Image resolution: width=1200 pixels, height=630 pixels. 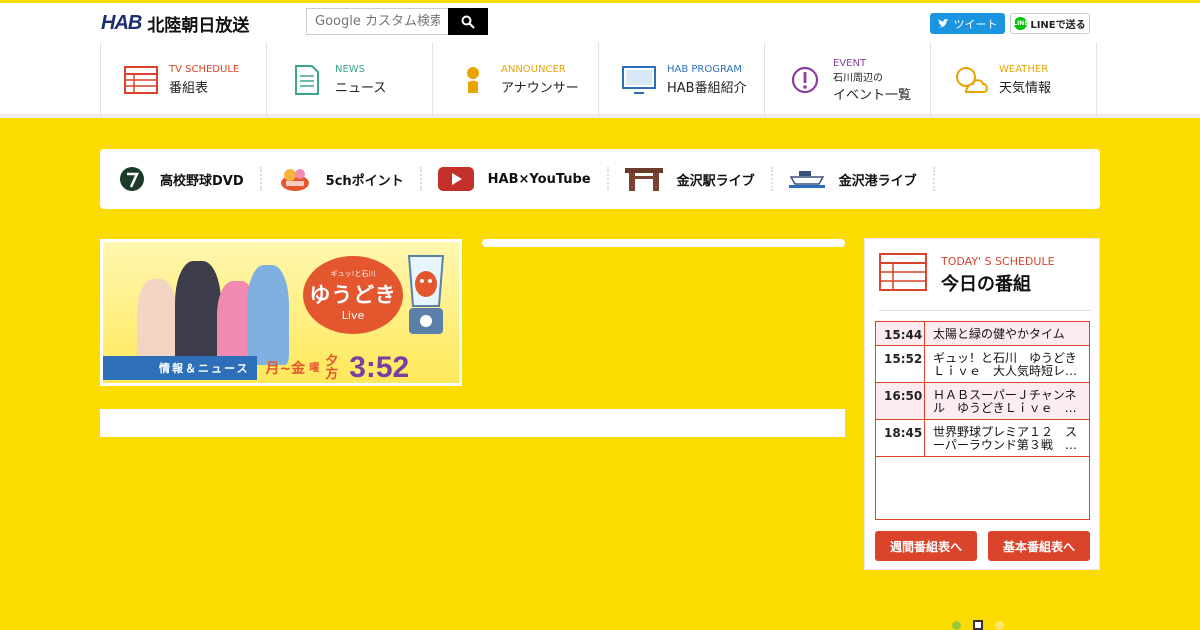 What do you see at coordinates (285, 369) in the screenshot?
I see `banner-days: 月~金` at bounding box center [285, 369].